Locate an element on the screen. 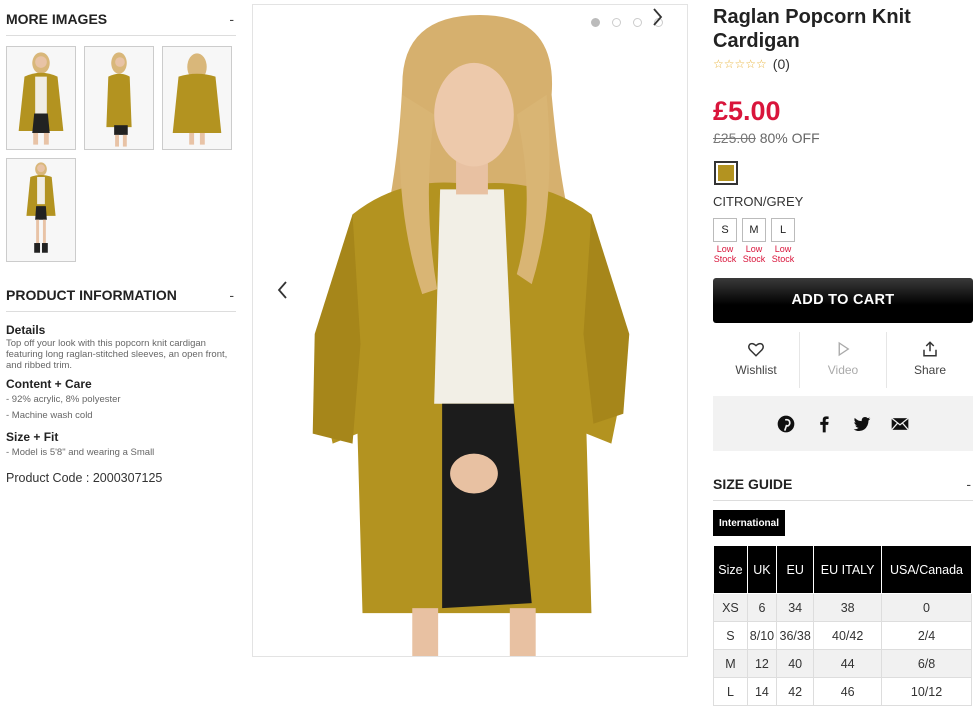  size-guide-header: SIZE GUIDE - is located at coordinates (843, 488).